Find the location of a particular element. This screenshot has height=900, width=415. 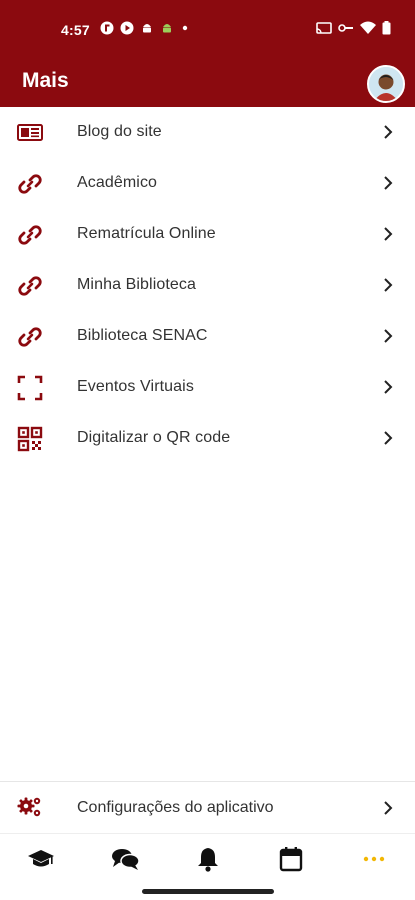

calendar-icon is located at coordinates (291, 859).